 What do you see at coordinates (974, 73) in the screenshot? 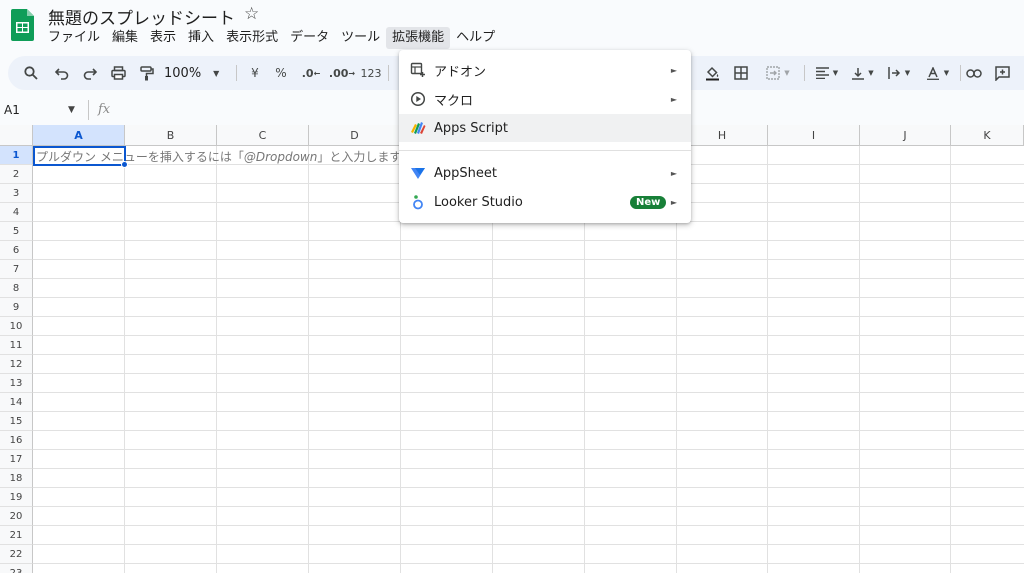
I see `link-icon` at bounding box center [974, 73].